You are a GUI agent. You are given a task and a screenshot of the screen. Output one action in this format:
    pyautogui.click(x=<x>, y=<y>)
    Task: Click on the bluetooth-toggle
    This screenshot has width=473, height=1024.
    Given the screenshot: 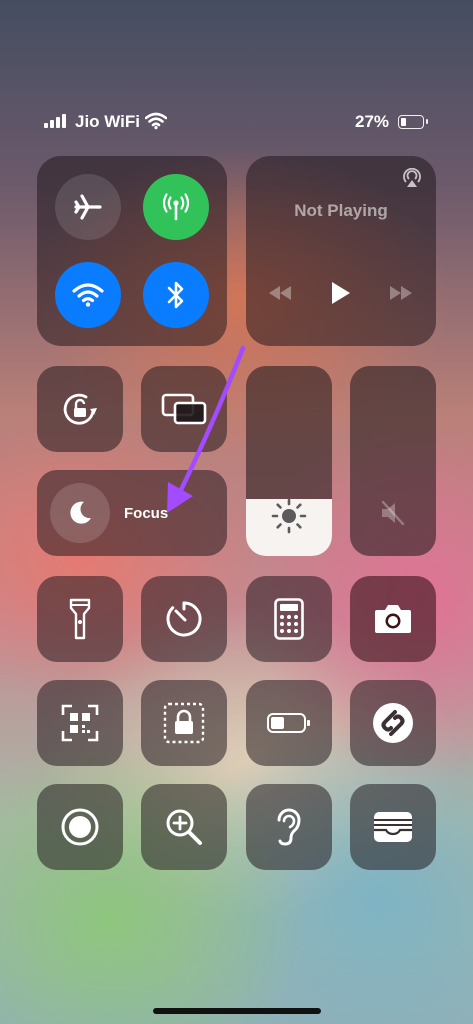 What is the action you would take?
    pyautogui.click(x=176, y=295)
    